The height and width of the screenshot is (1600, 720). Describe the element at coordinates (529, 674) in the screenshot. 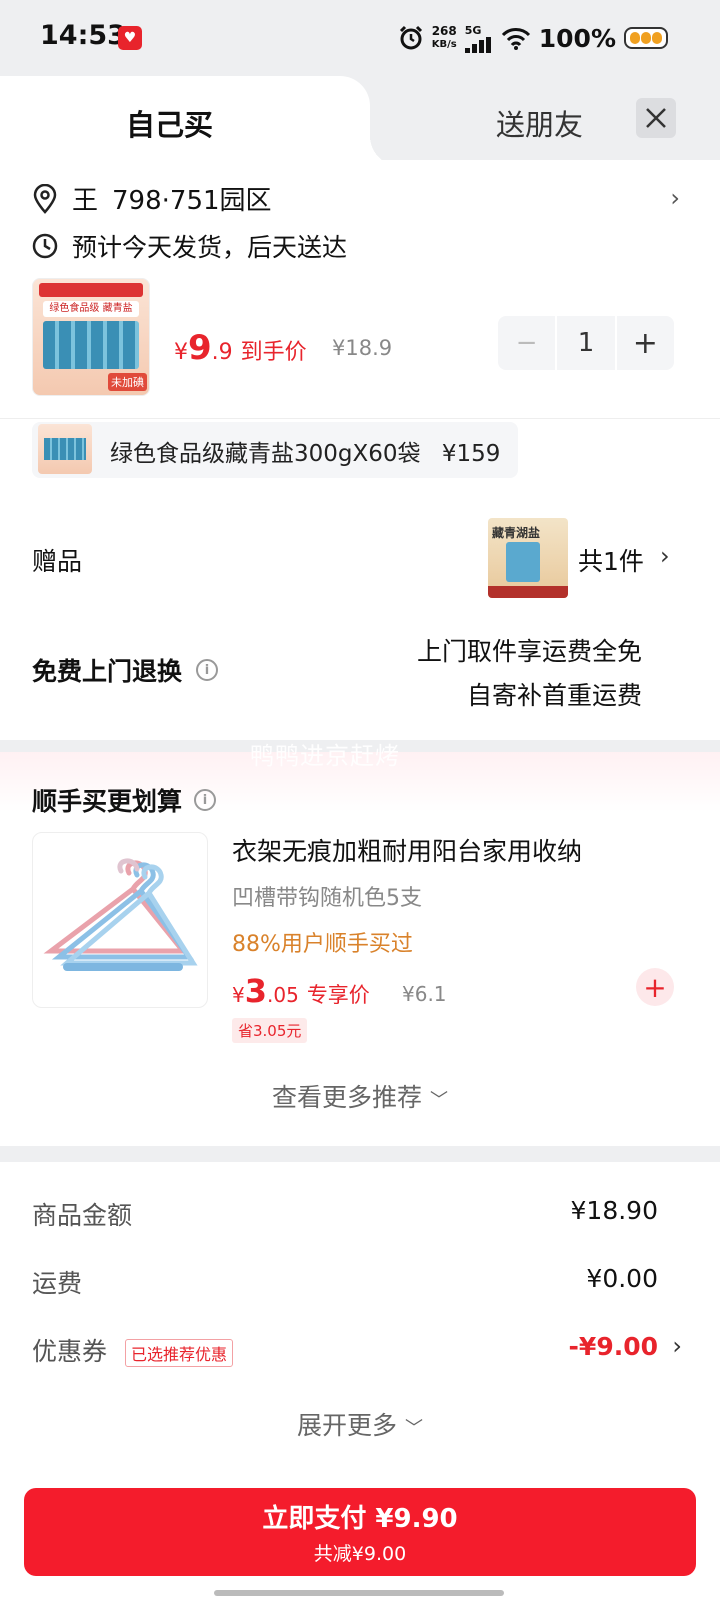

I see `free-return-detail: 上门取件享运费全免 自寄补首重运费` at that location.